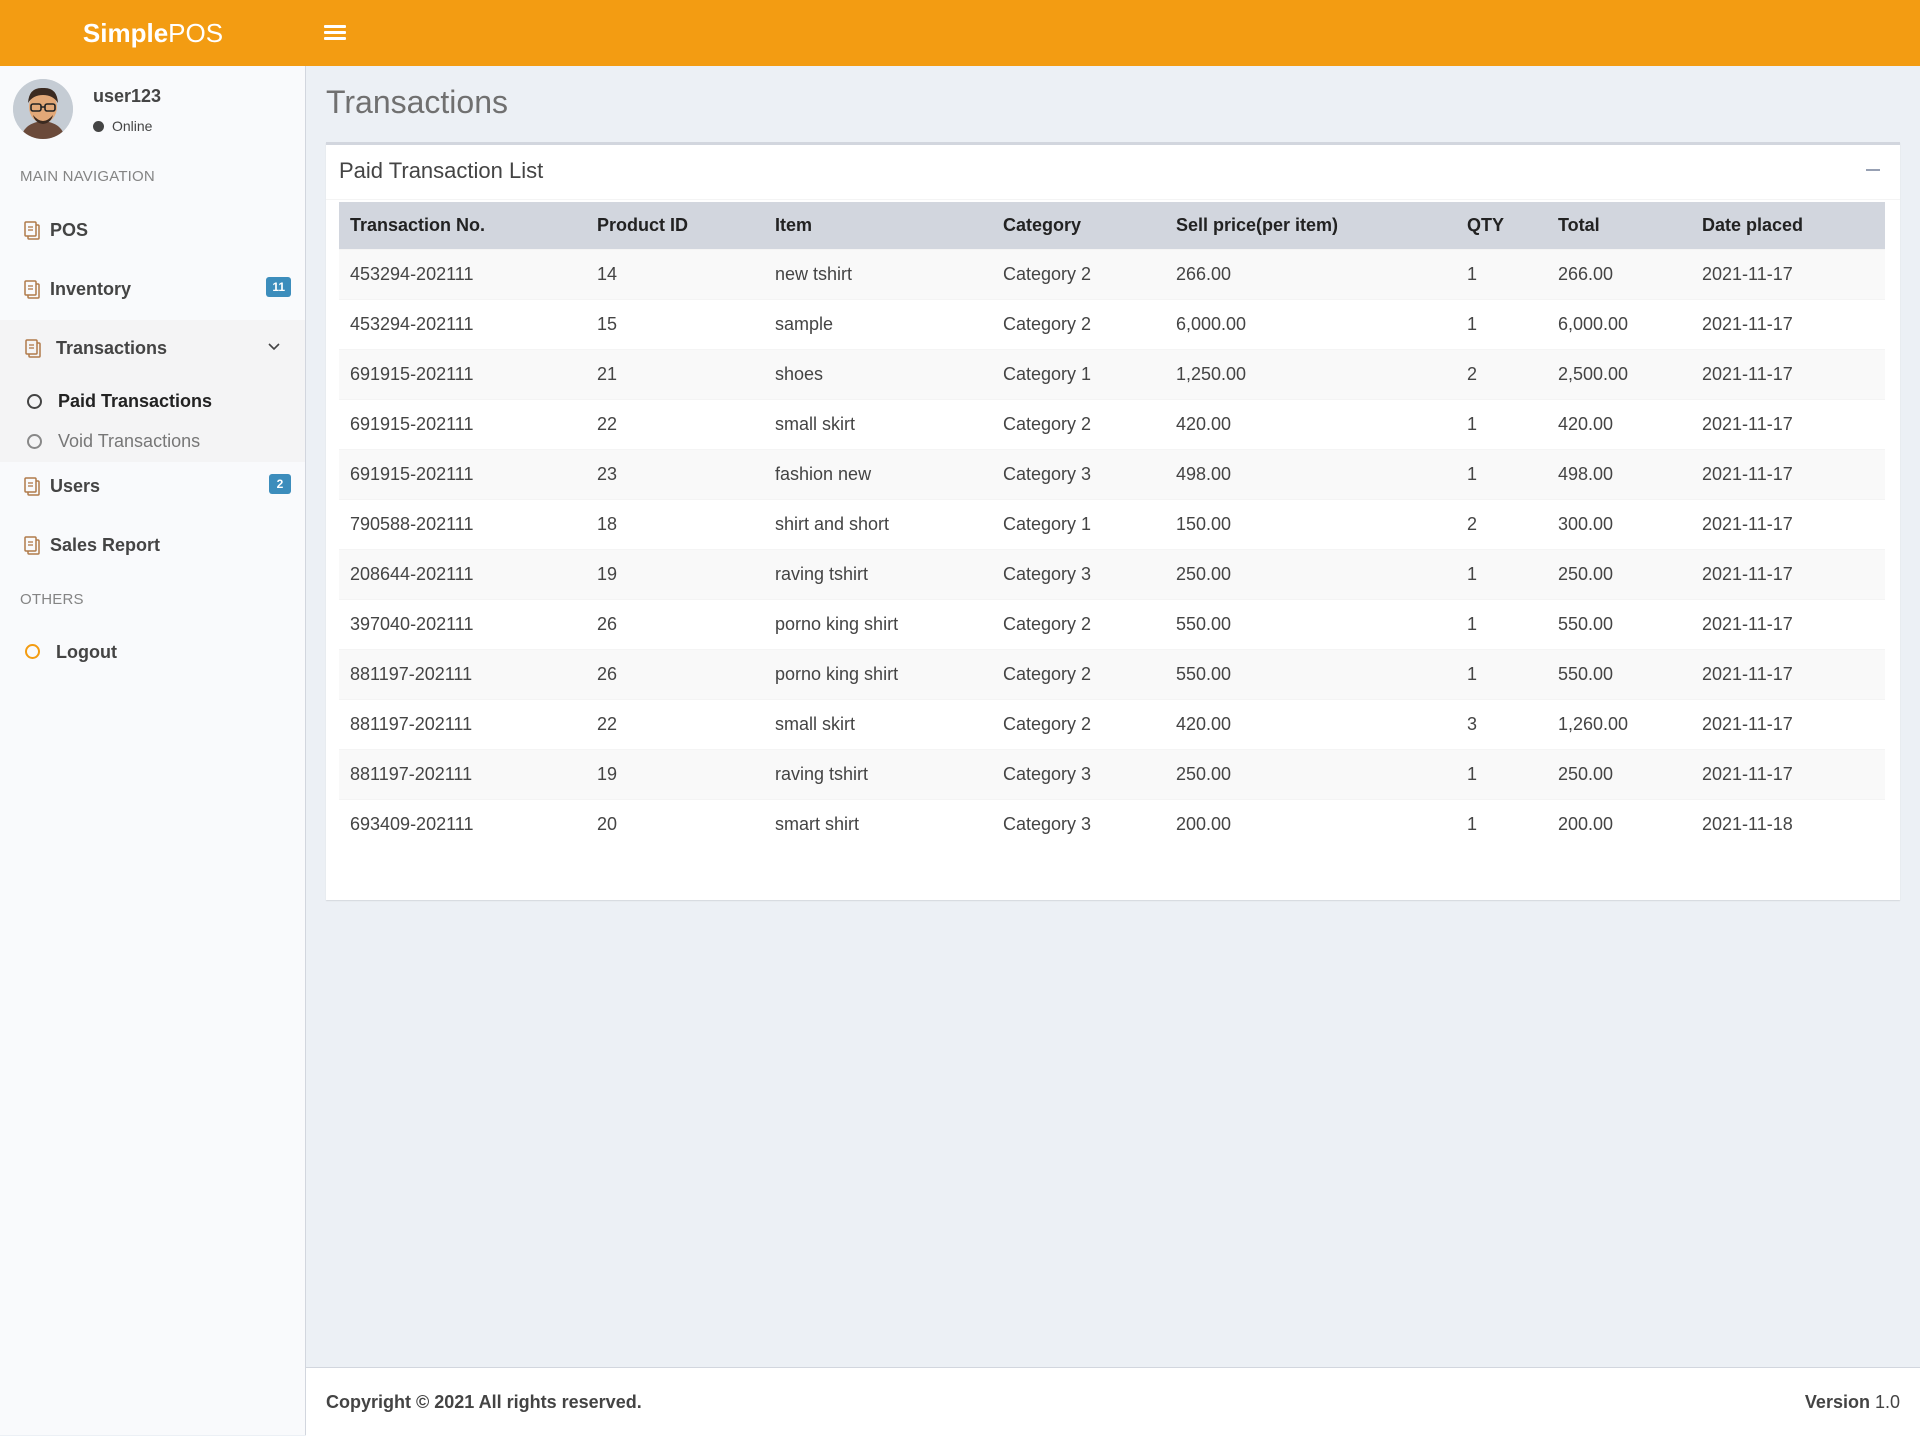 This screenshot has width=1920, height=1436. Describe the element at coordinates (462, 824) in the screenshot. I see `table-cell: 693409-202111` at that location.